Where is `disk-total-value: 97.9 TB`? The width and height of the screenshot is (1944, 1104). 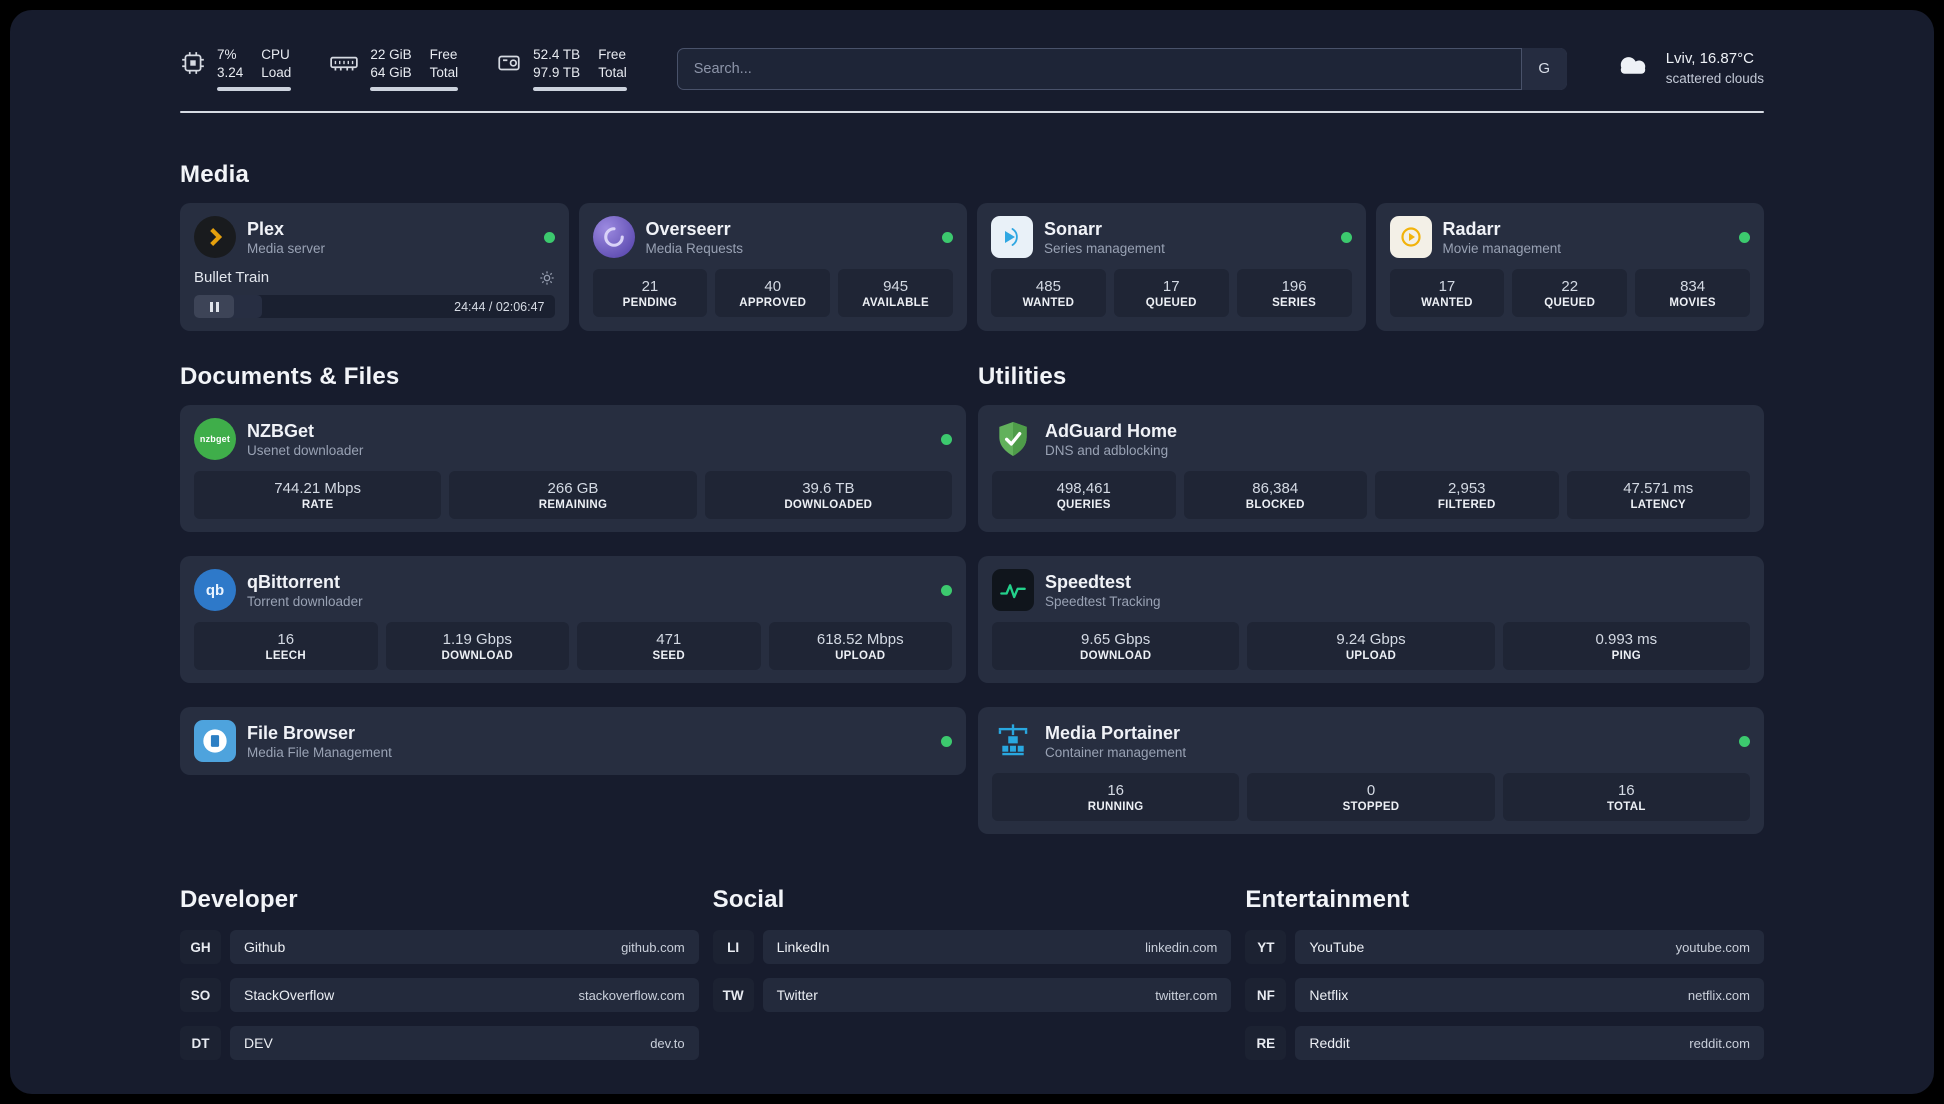
disk-total-value: 97.9 TB is located at coordinates (557, 72).